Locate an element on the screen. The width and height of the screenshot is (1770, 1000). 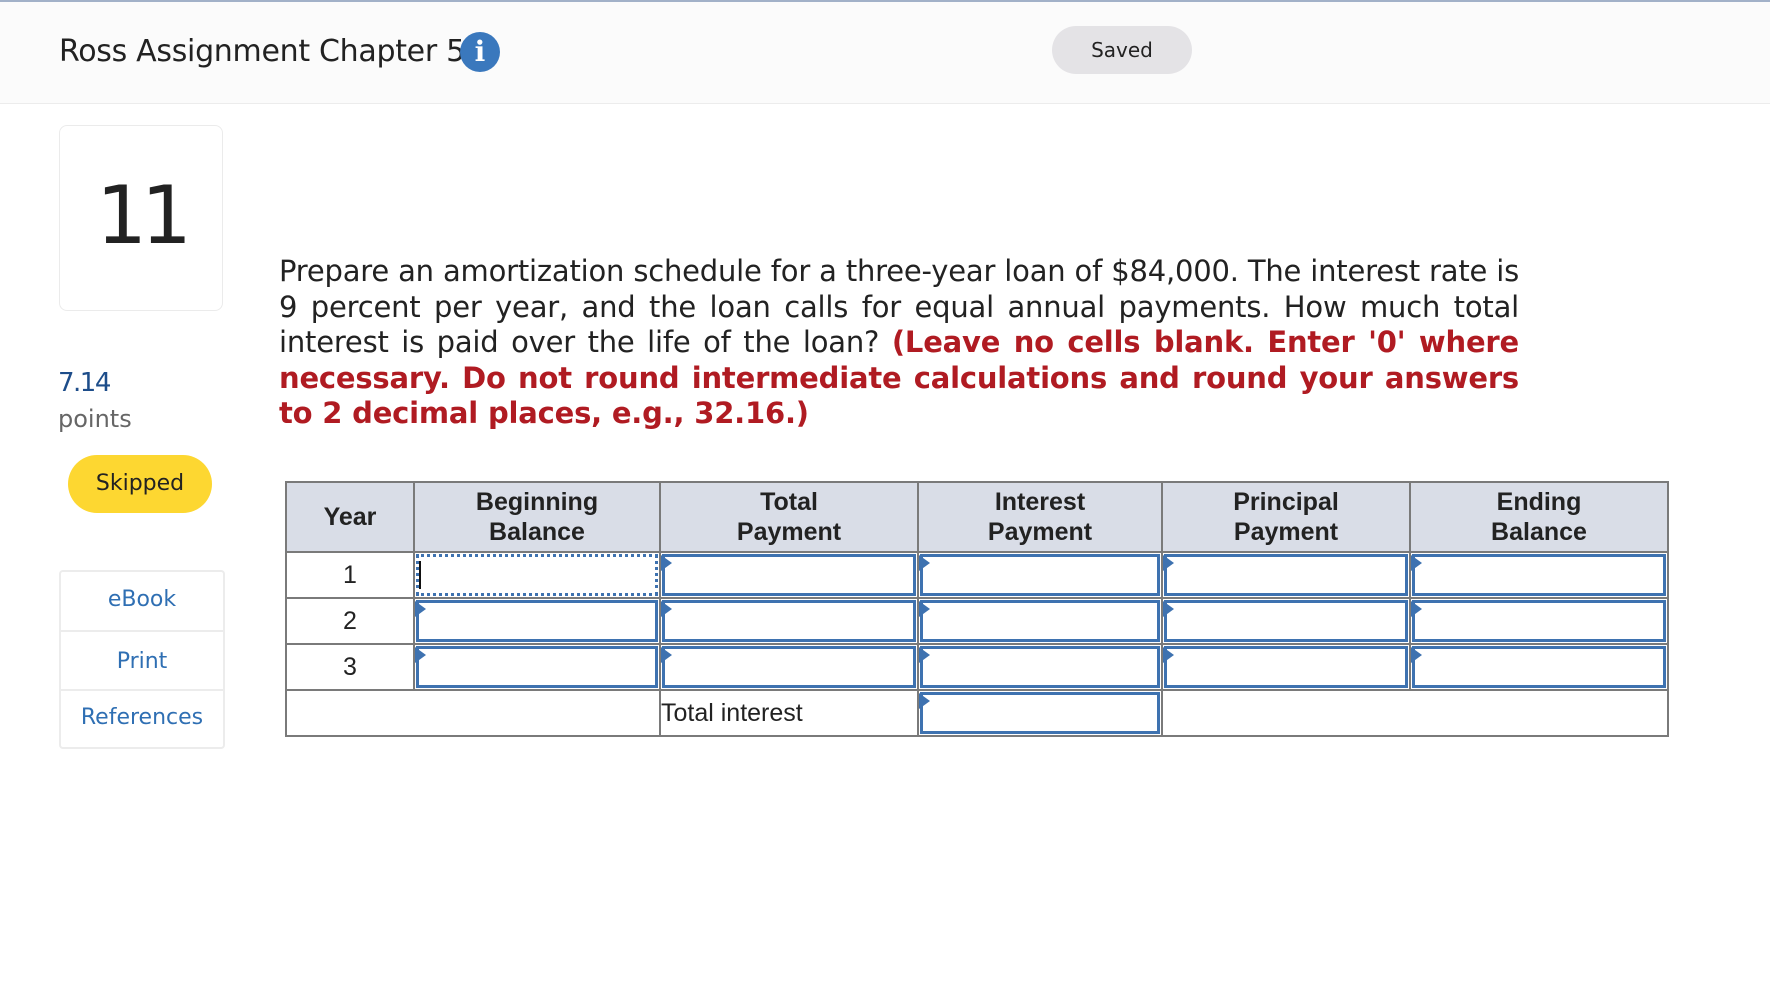
header-interest-payment: Interest Payment is located at coordinates (1040, 517).